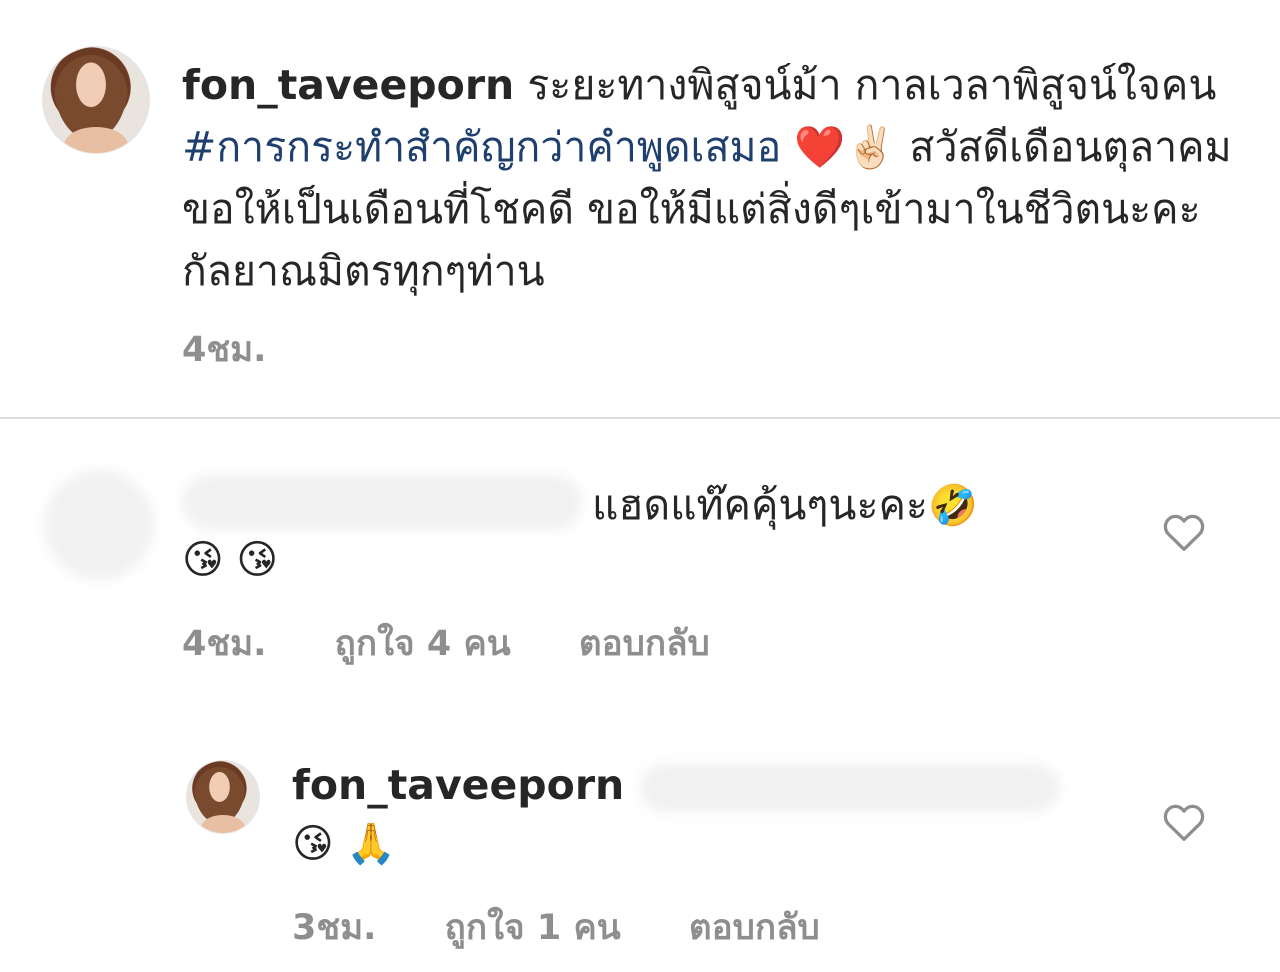 The image size is (1280, 972). Describe the element at coordinates (99, 525) in the screenshot. I see `blurred-avatar` at that location.